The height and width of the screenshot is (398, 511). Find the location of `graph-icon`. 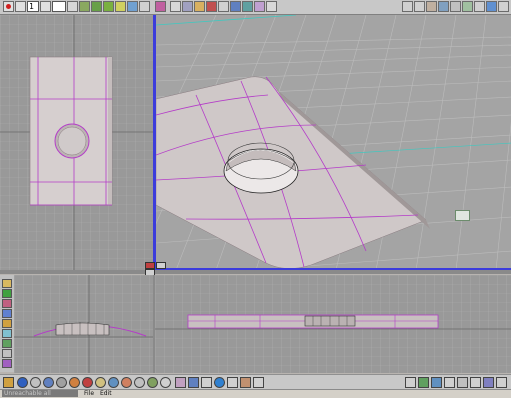

graph-icon is located at coordinates (455, 6).